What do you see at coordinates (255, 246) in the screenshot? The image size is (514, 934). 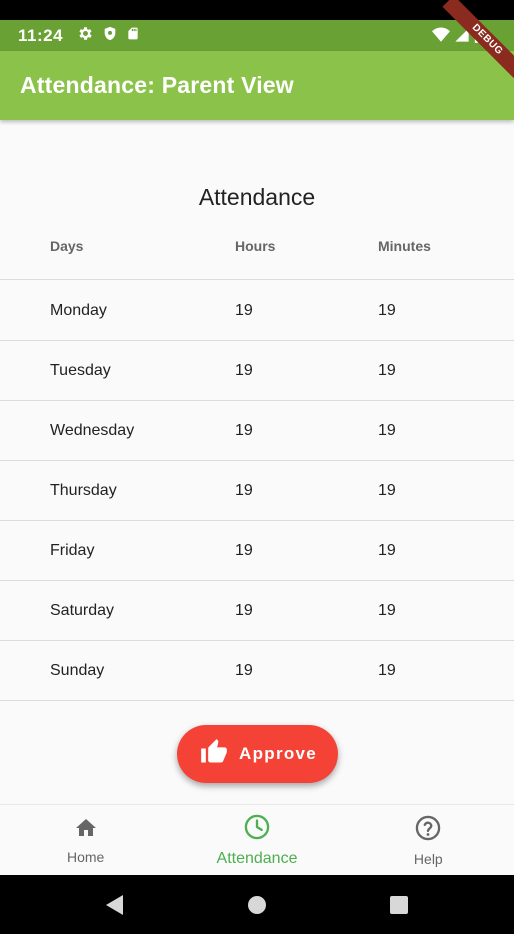 I see `column-header-hours: Hours` at bounding box center [255, 246].